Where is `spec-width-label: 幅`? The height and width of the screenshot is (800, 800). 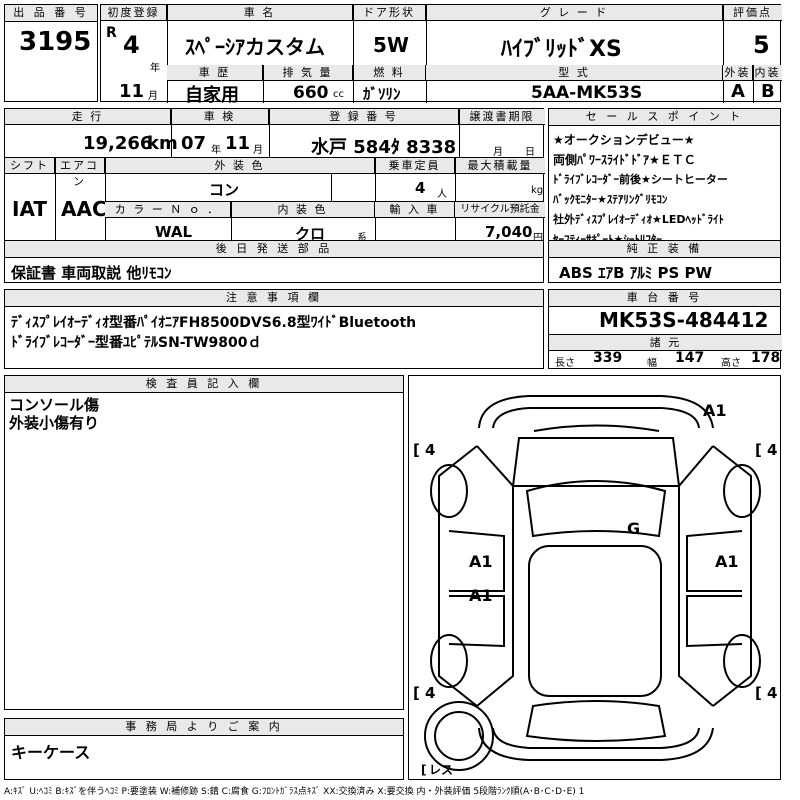
spec-width-label: 幅 is located at coordinates (652, 363).